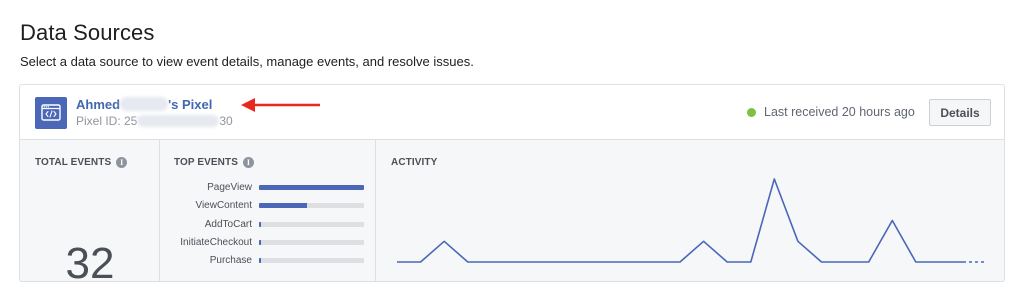  I want to click on last-received-status: Last received 20 hours ago, so click(831, 112).